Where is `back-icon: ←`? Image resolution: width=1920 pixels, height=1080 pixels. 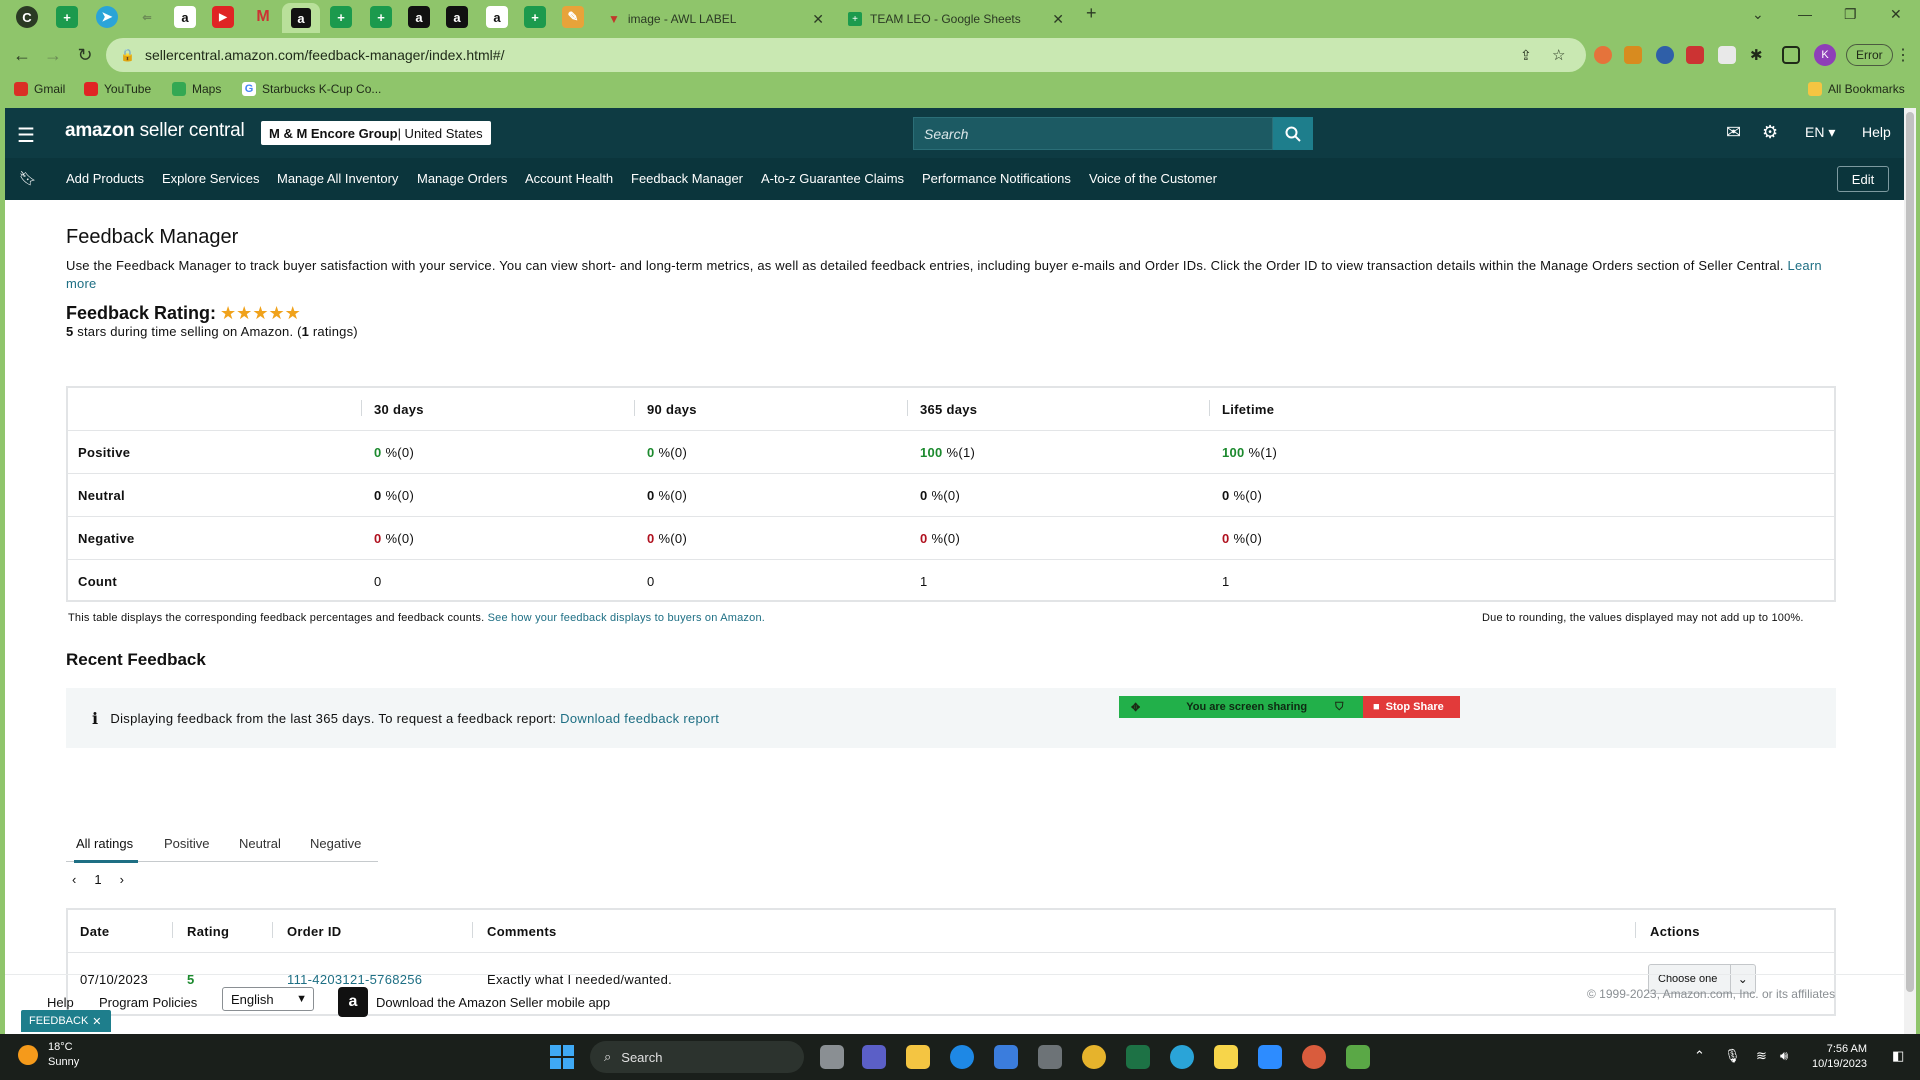 back-icon: ← is located at coordinates (22, 55).